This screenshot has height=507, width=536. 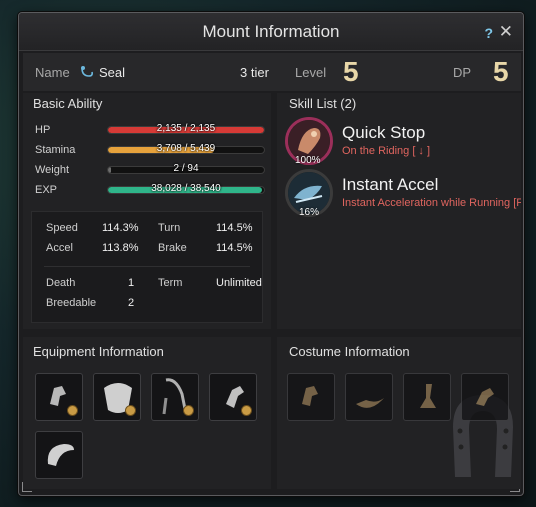 What do you see at coordinates (131, 283) in the screenshot?
I see `death-value: 1` at bounding box center [131, 283].